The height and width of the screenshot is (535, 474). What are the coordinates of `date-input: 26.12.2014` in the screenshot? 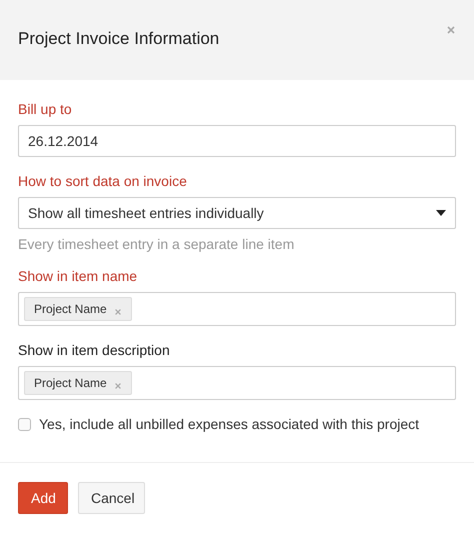 It's located at (237, 141).